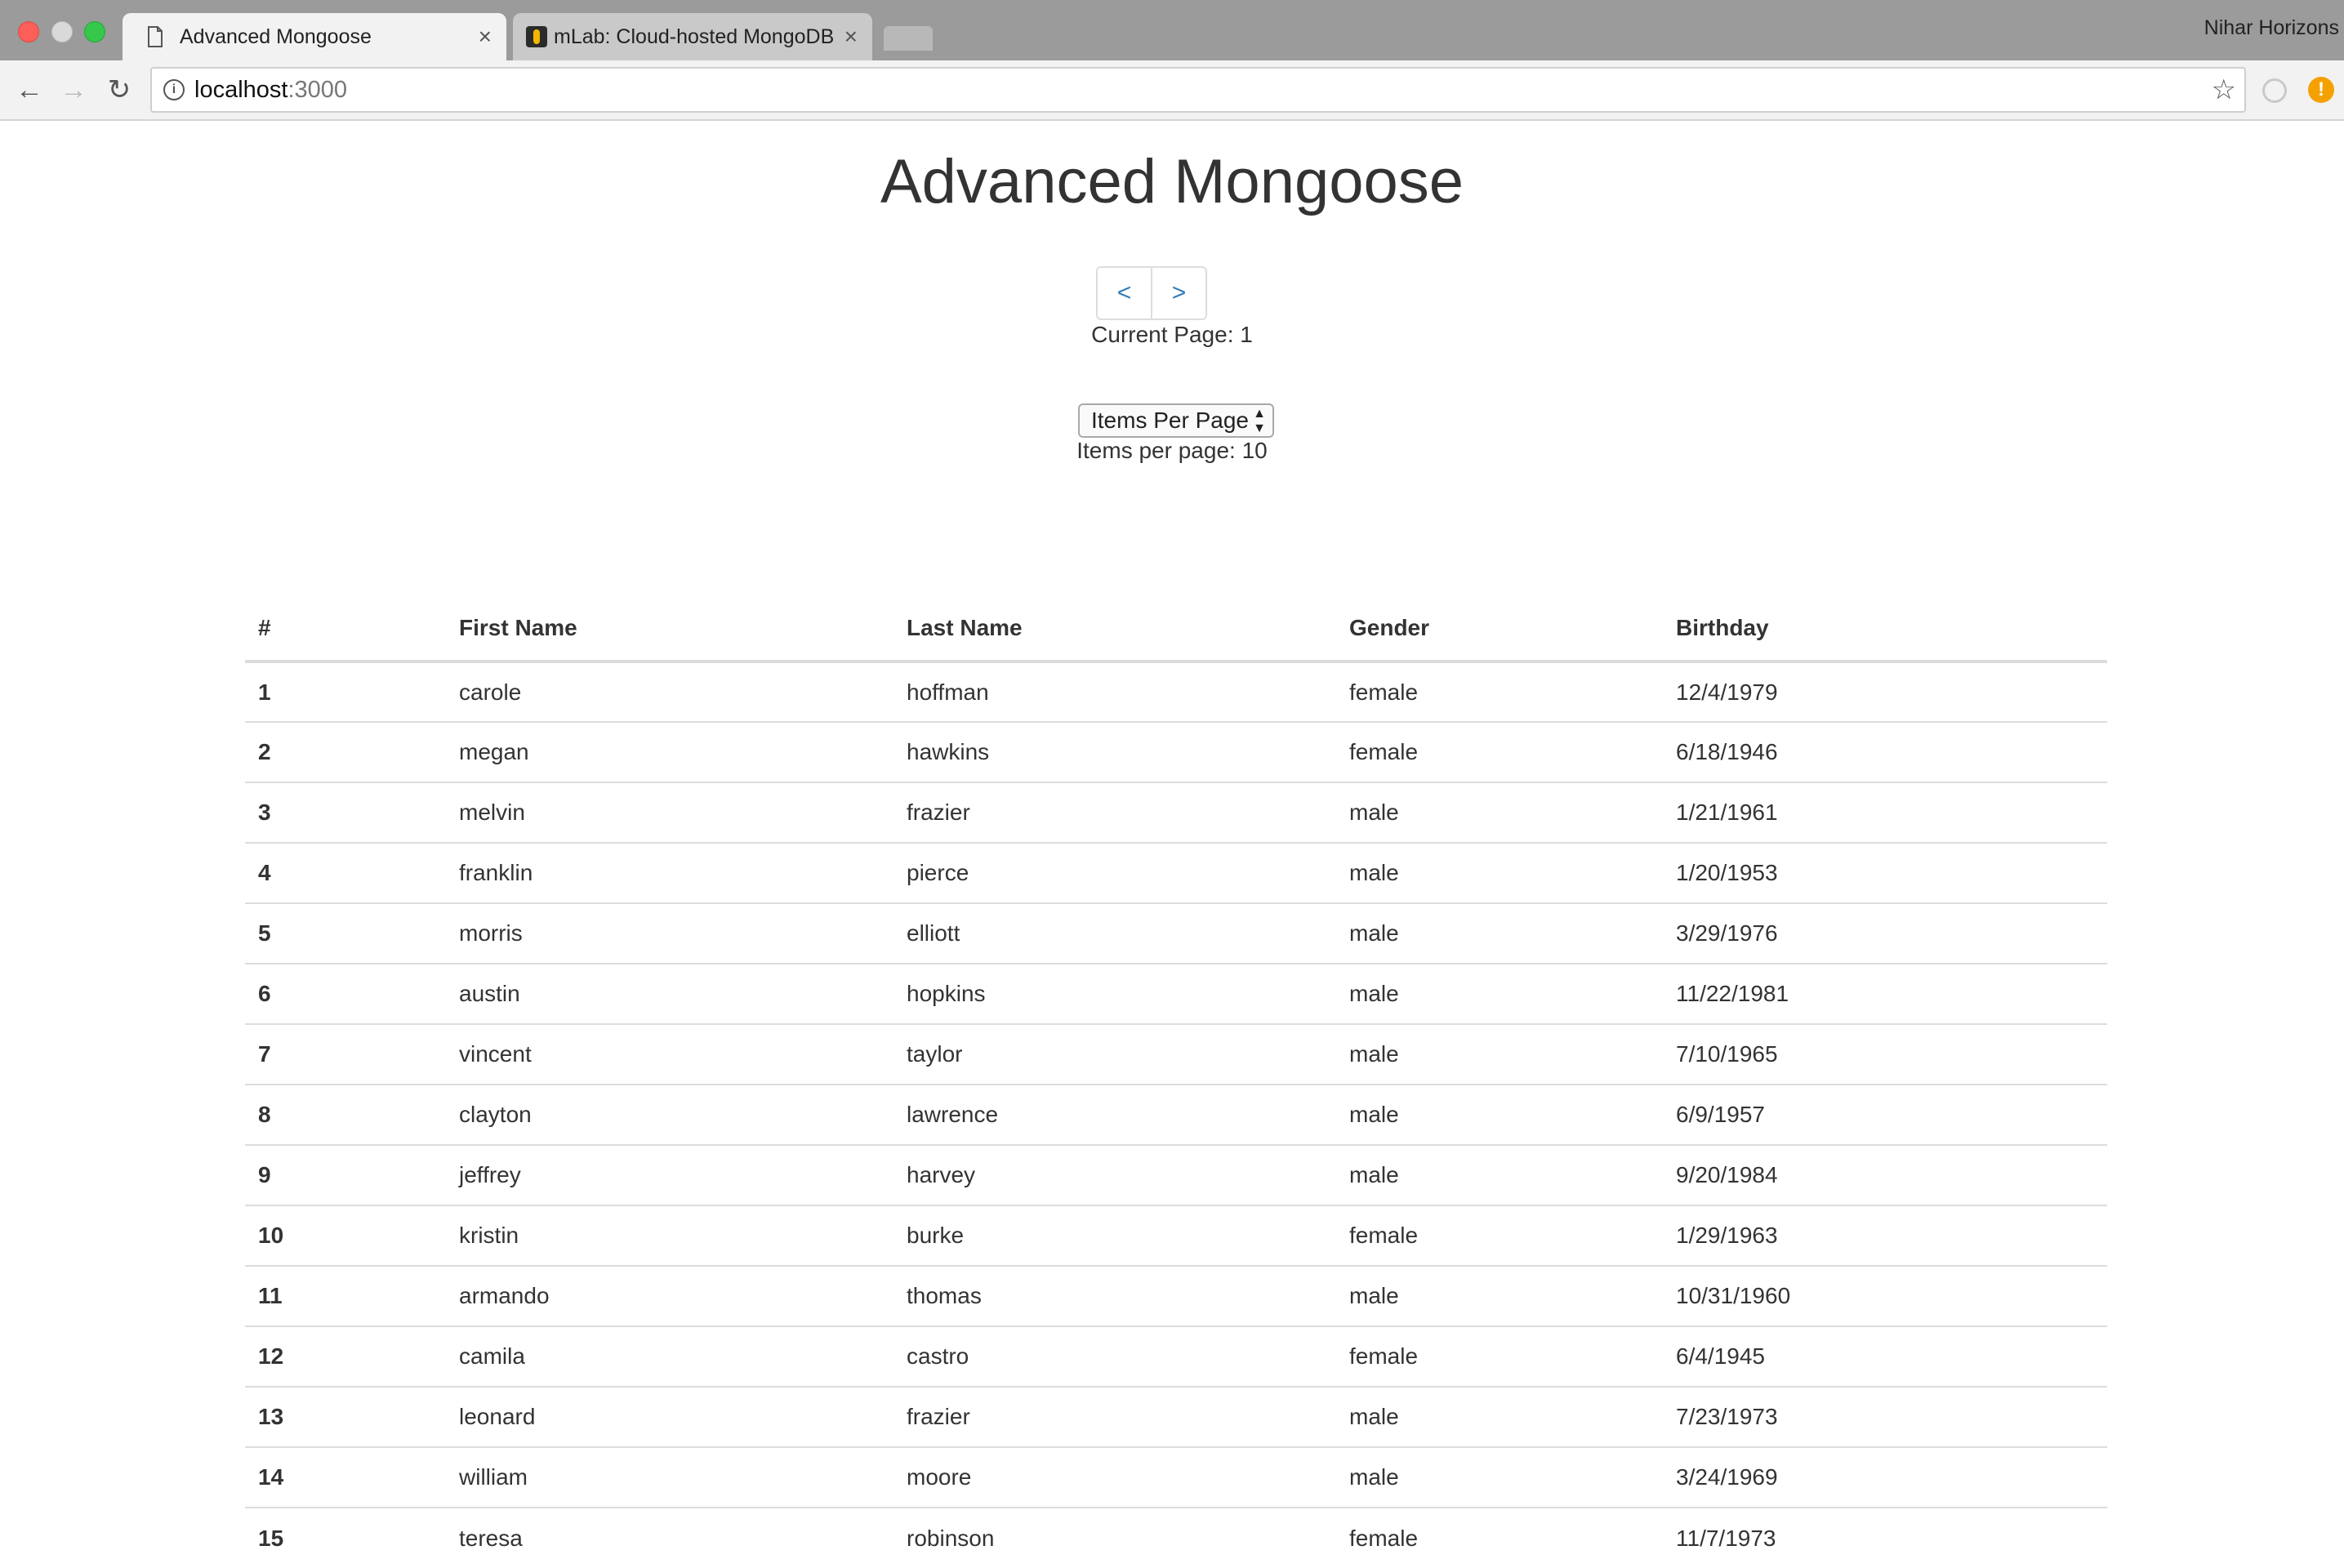 Image resolution: width=2344 pixels, height=1568 pixels. I want to click on last-name-cell: castro, so click(1114, 1356).